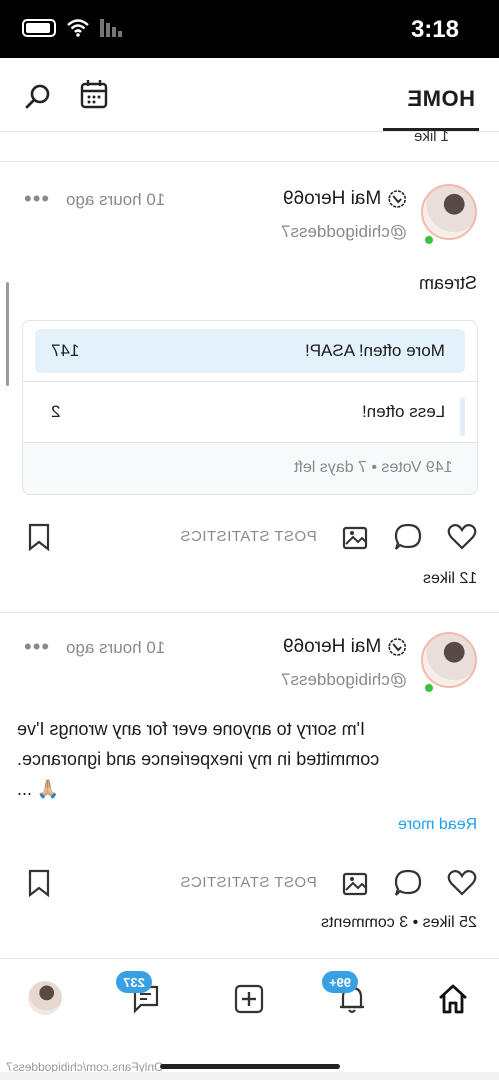  What do you see at coordinates (437, 825) in the screenshot?
I see `read-more-link: Read more` at bounding box center [437, 825].